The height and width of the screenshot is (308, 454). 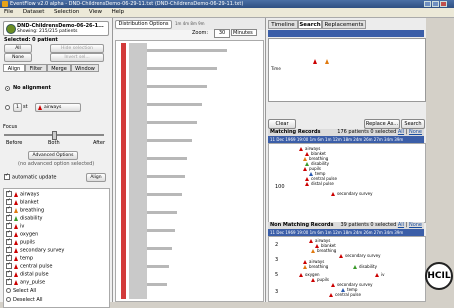 I want to click on select-all-row: Select All, so click(x=21, y=291).